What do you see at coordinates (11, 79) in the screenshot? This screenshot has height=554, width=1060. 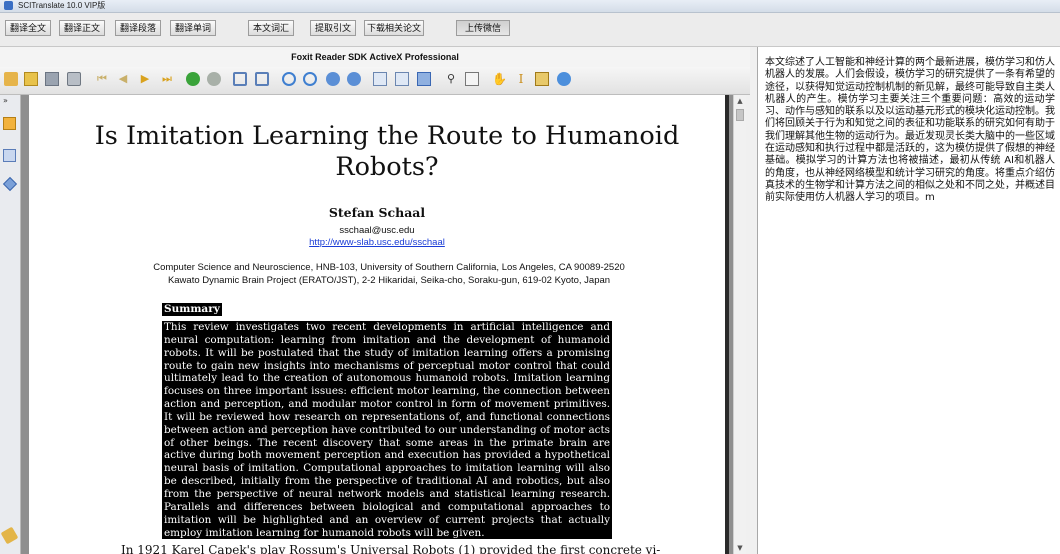 I see `hand-pointer-icon` at bounding box center [11, 79].